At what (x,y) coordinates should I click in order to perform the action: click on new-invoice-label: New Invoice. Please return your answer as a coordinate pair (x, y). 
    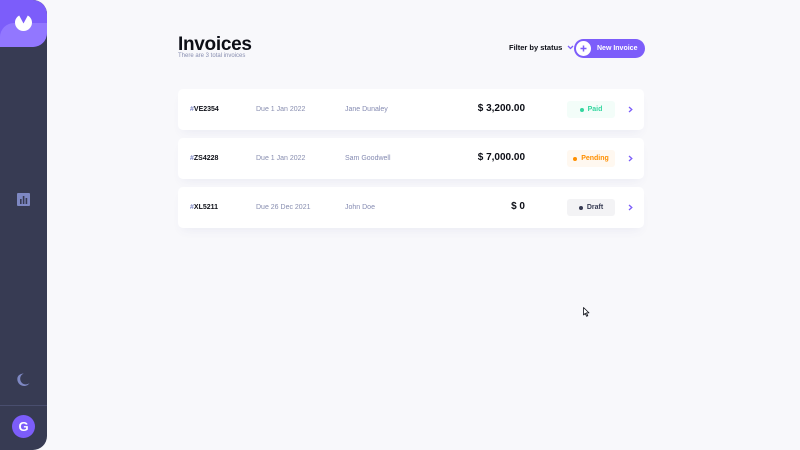
    Looking at the image, I should click on (617, 48).